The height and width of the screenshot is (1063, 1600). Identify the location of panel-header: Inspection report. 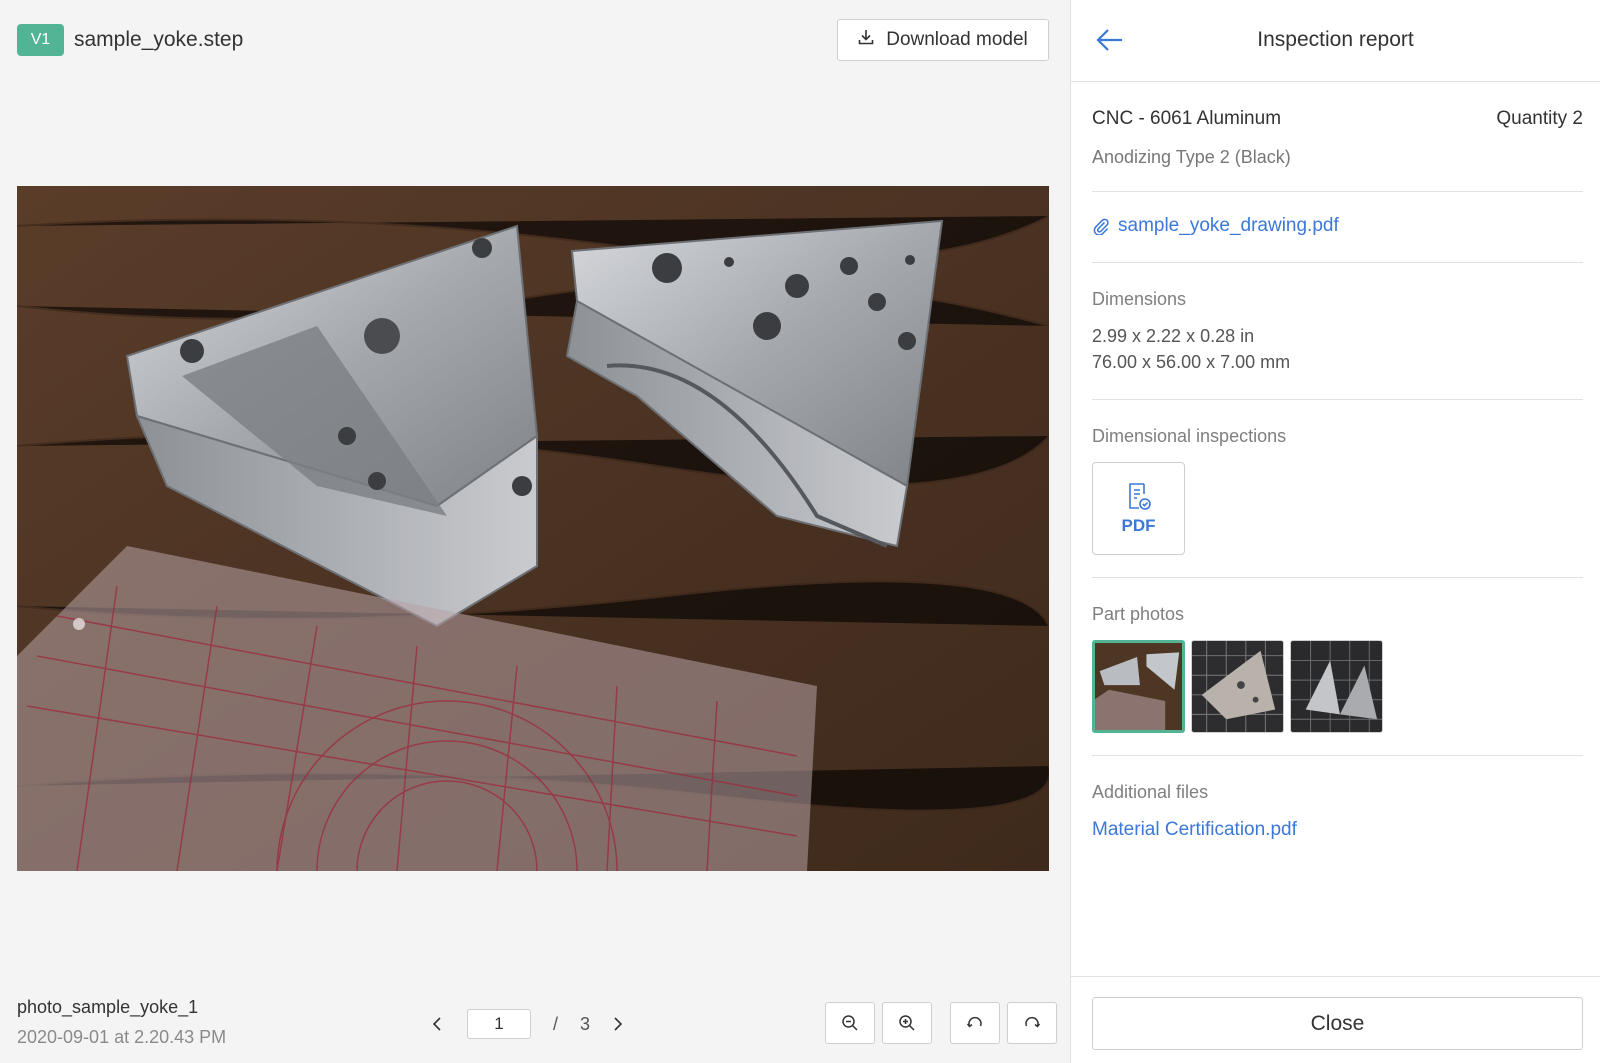
(1335, 41).